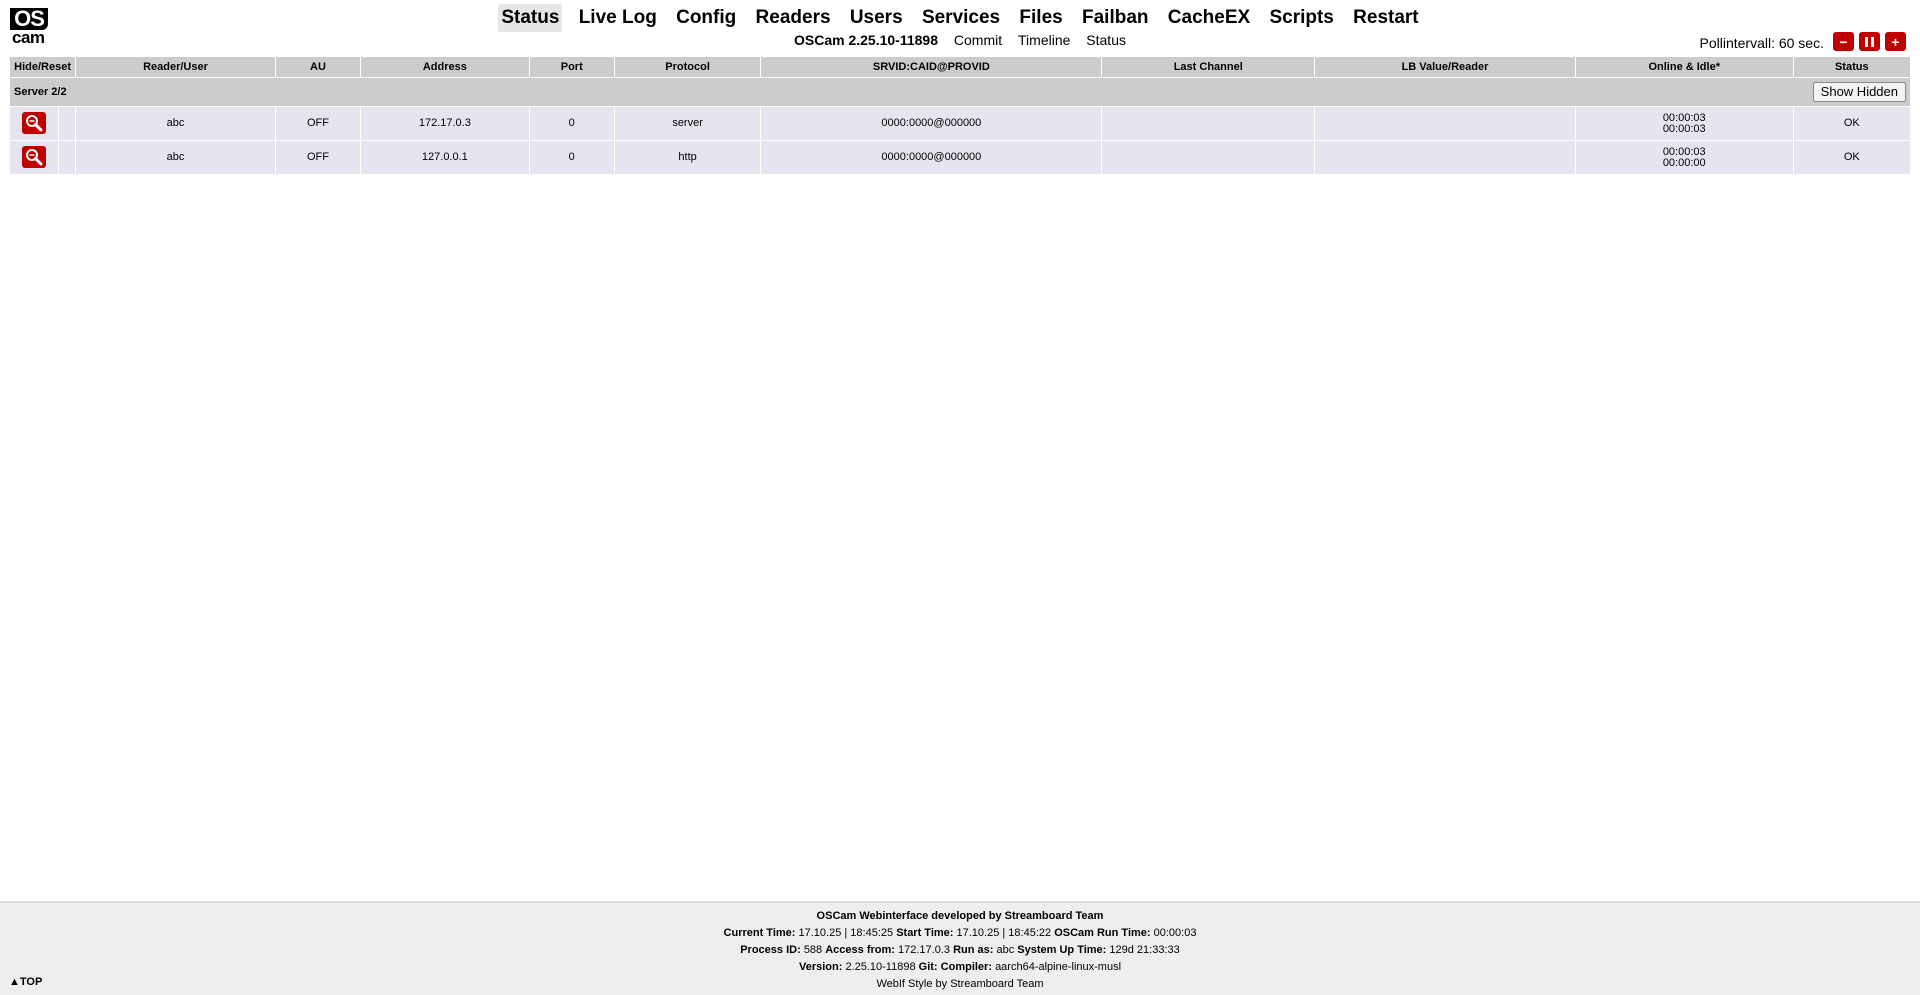 This screenshot has width=1920, height=995. Describe the element at coordinates (866, 40) in the screenshot. I see `version-label: OSCam 2.25.10-11898` at that location.